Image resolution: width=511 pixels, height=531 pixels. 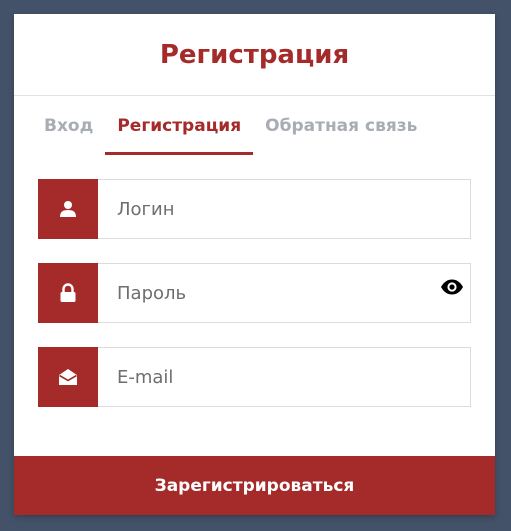 I want to click on password-input, so click(x=284, y=293).